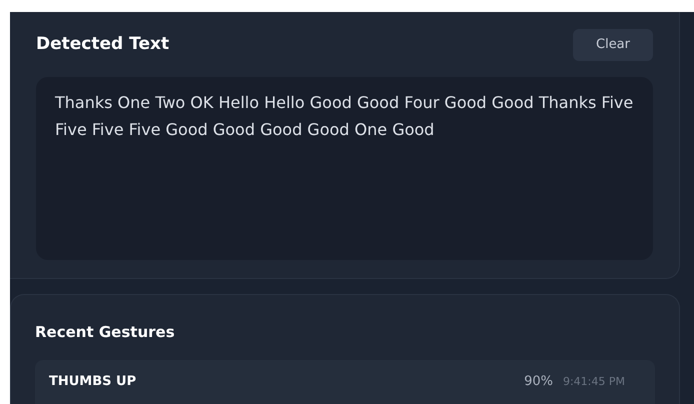 This screenshot has height=404, width=694. What do you see at coordinates (103, 44) in the screenshot?
I see `card-title: Detected Text` at bounding box center [103, 44].